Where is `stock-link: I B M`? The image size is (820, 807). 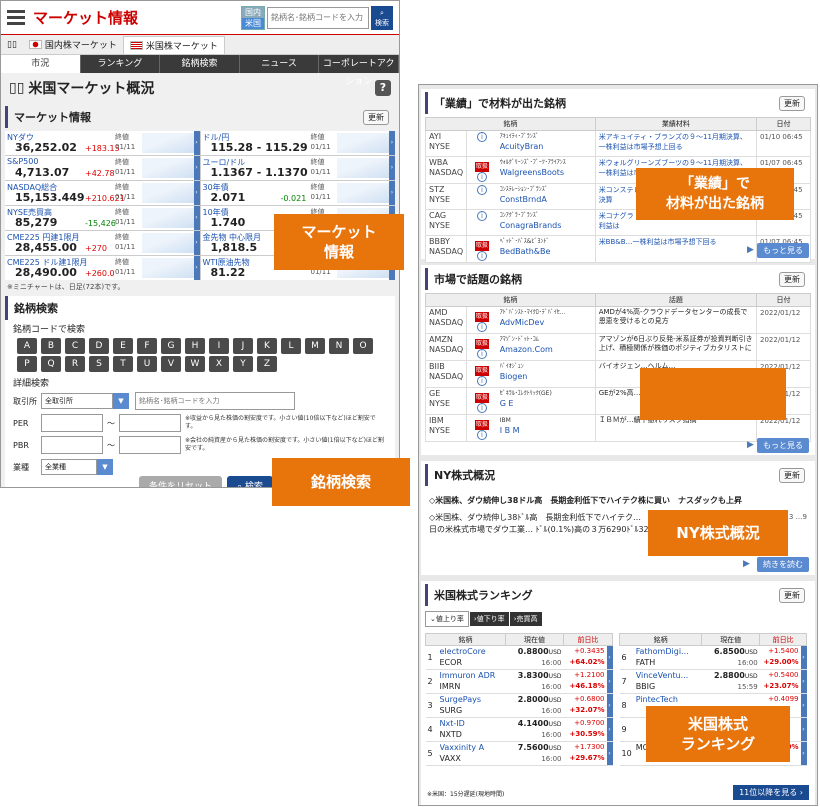
stock-link: I B M is located at coordinates (546, 431).